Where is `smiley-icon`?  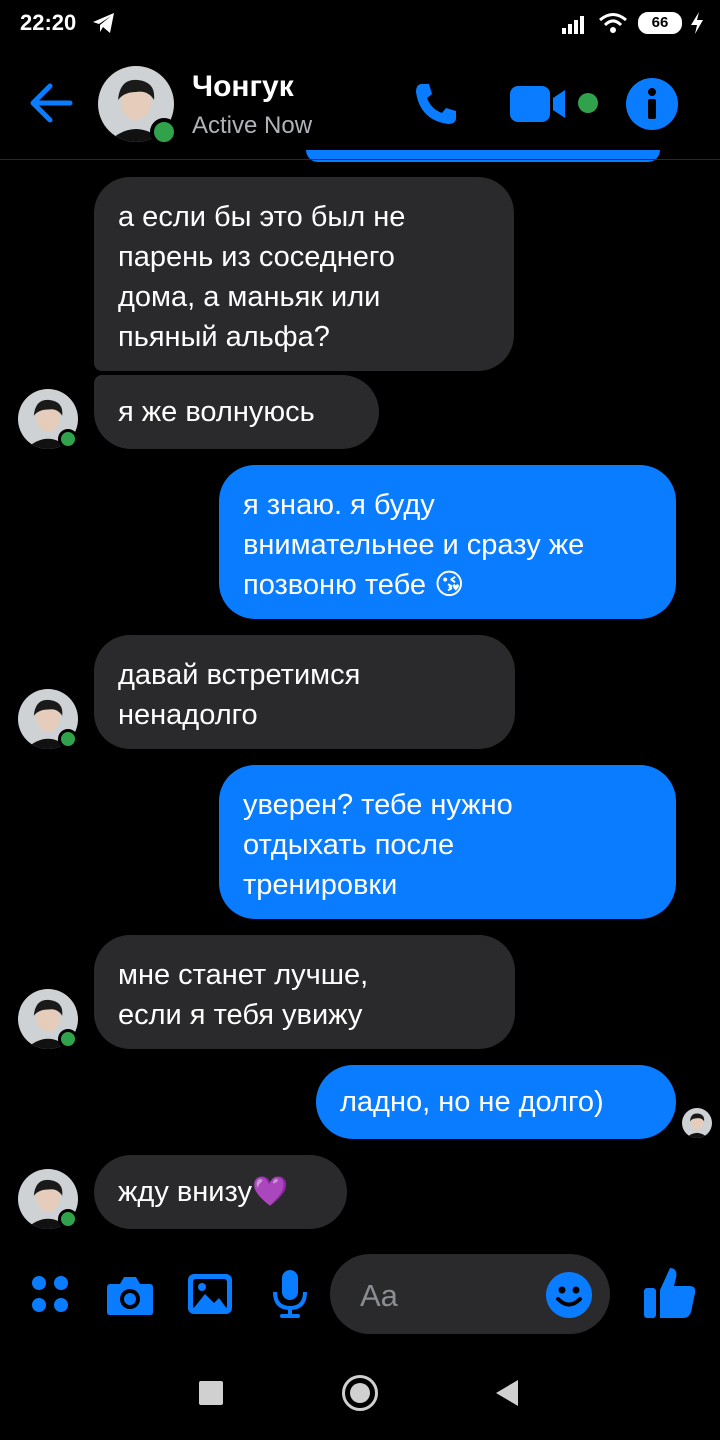
smiley-icon is located at coordinates (569, 1296).